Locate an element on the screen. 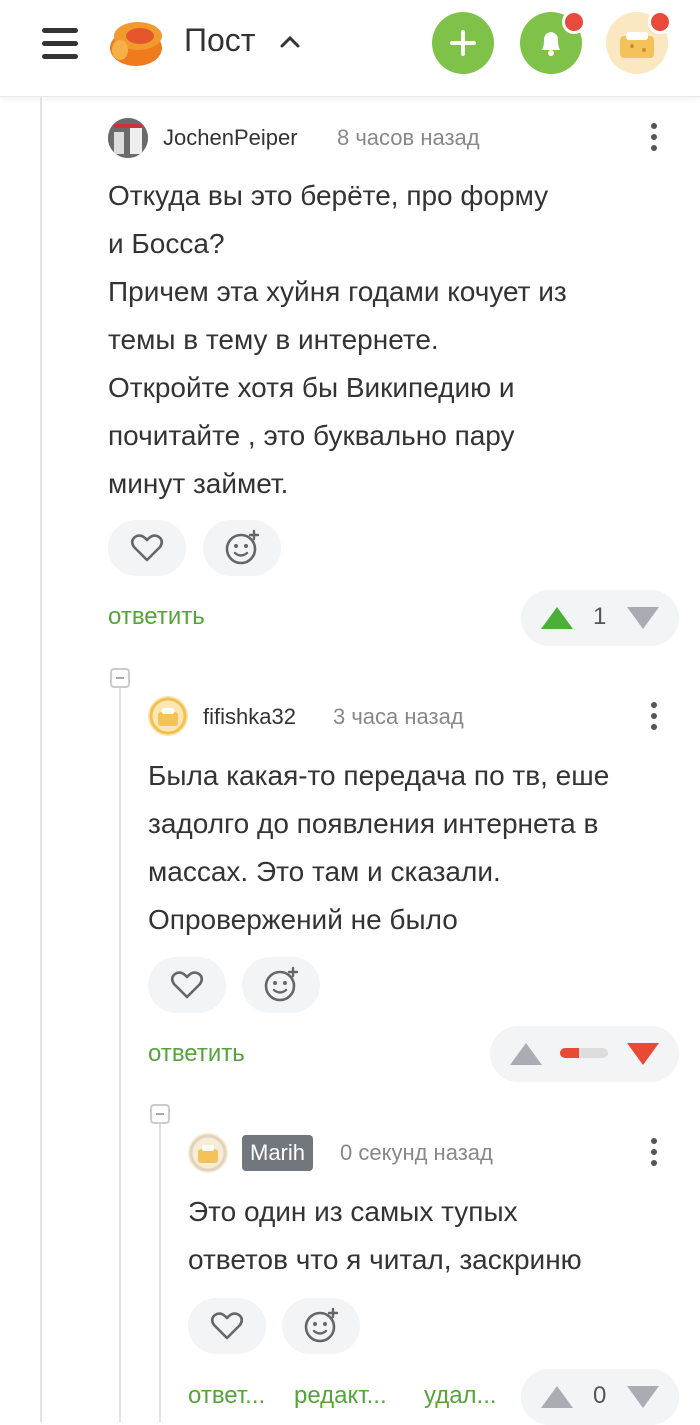  author-badge: Marih is located at coordinates (278, 1153).